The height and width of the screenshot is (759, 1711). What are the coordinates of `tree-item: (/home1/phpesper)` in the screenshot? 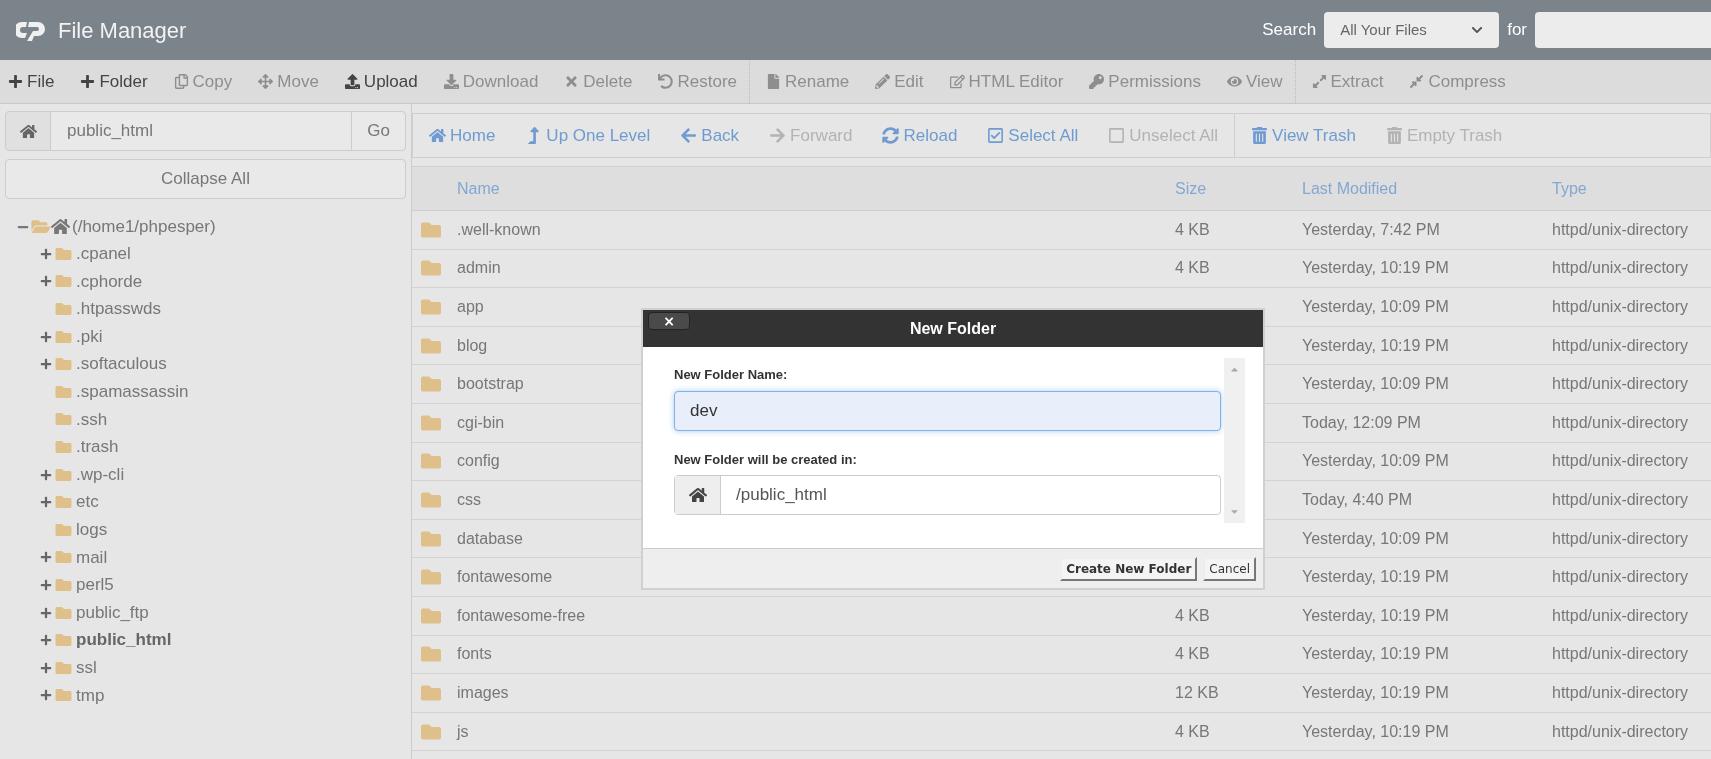 It's located at (144, 226).